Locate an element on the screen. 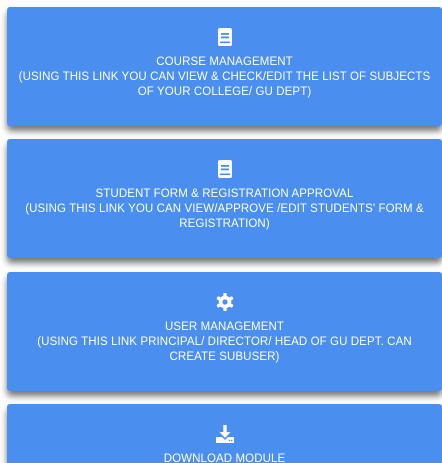 Image resolution: width=442 pixels, height=463 pixels. card-title: USER MANAGEMENT is located at coordinates (224, 327).